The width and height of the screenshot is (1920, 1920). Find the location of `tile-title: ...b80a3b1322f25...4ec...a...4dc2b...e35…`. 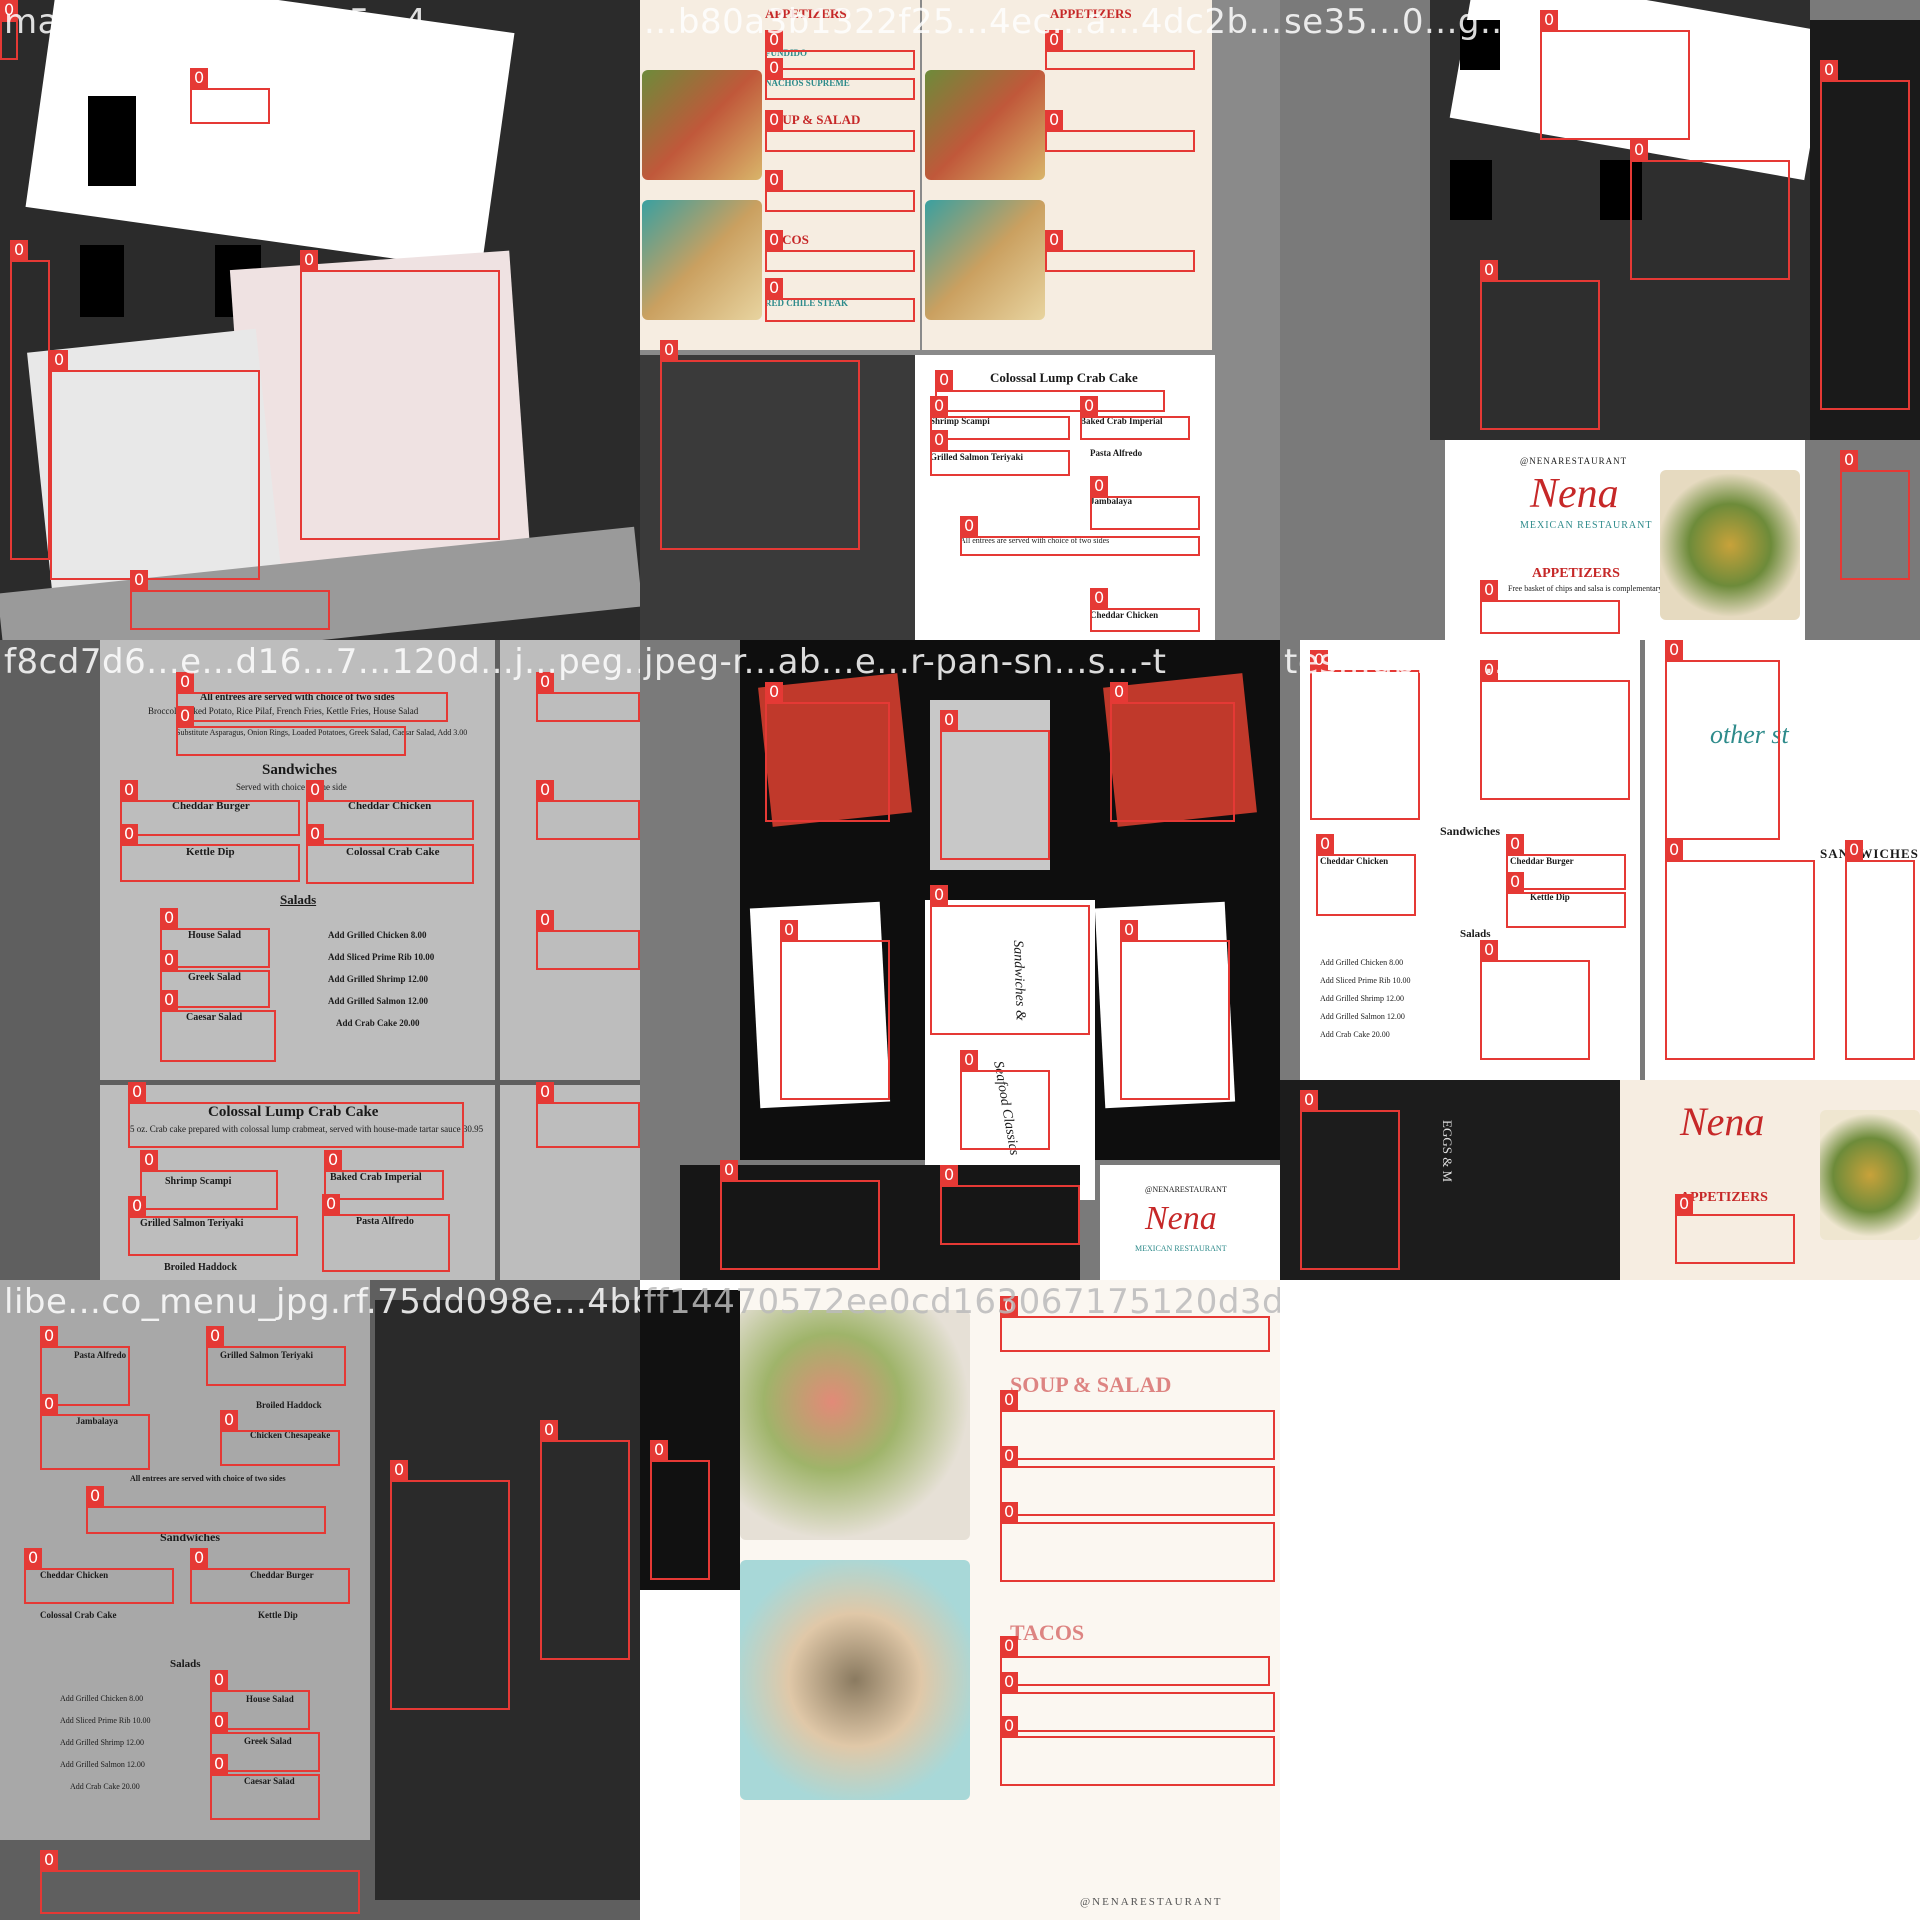

tile-title: ...b80a3b1322f25...4ec...a...4dc2b...e35… is located at coordinates (962, 22).